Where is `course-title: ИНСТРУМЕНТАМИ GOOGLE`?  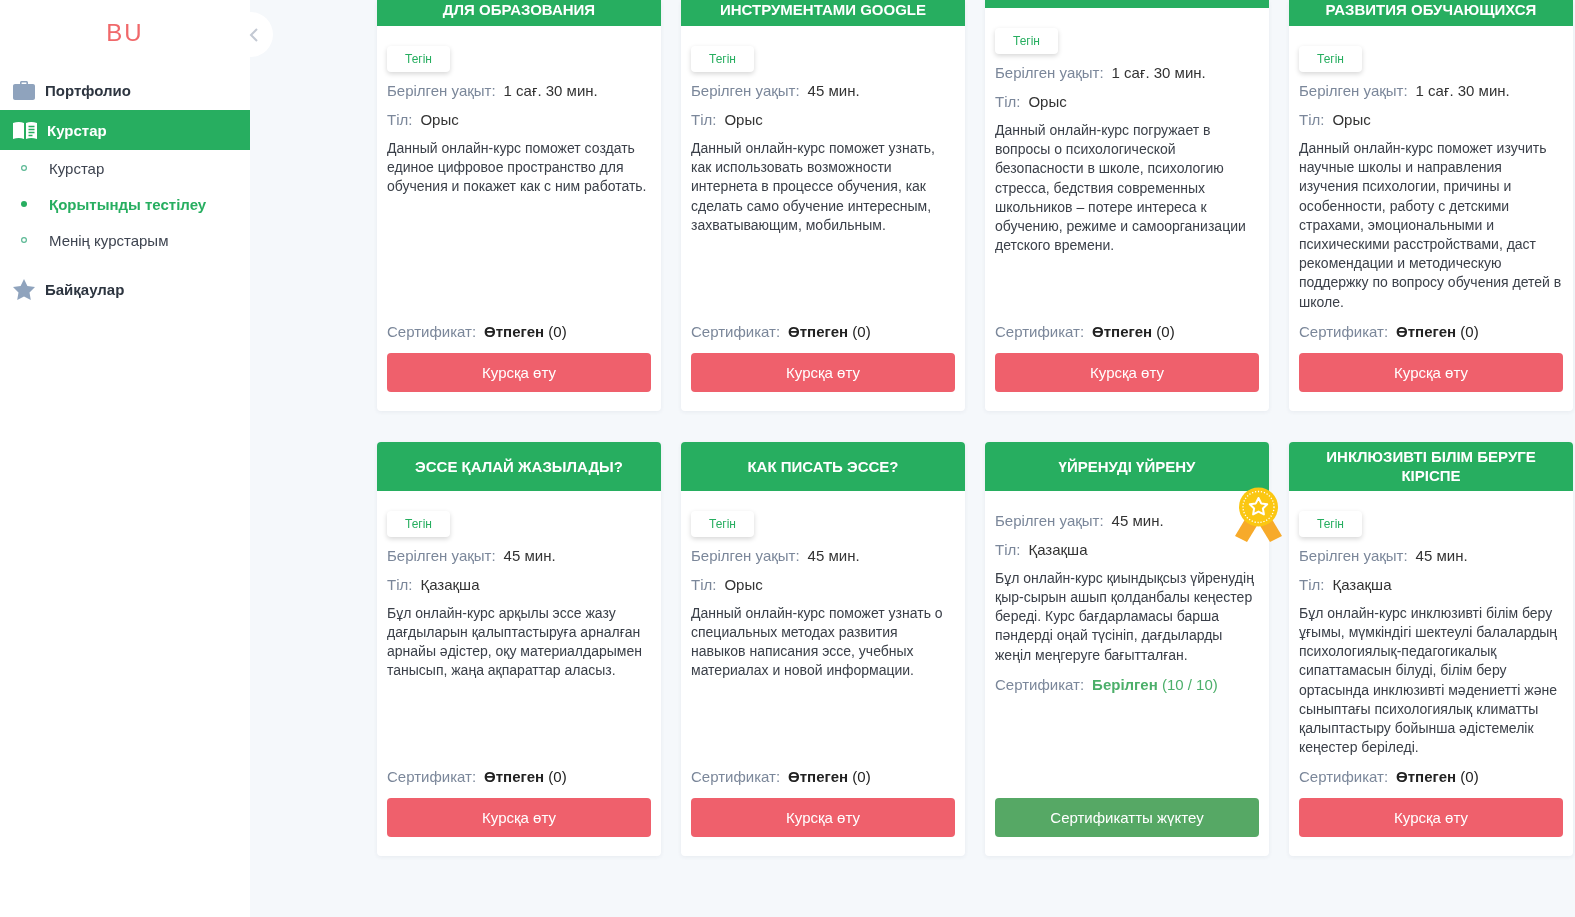 course-title: ИНСТРУМЕНТАМИ GOOGLE is located at coordinates (822, 9).